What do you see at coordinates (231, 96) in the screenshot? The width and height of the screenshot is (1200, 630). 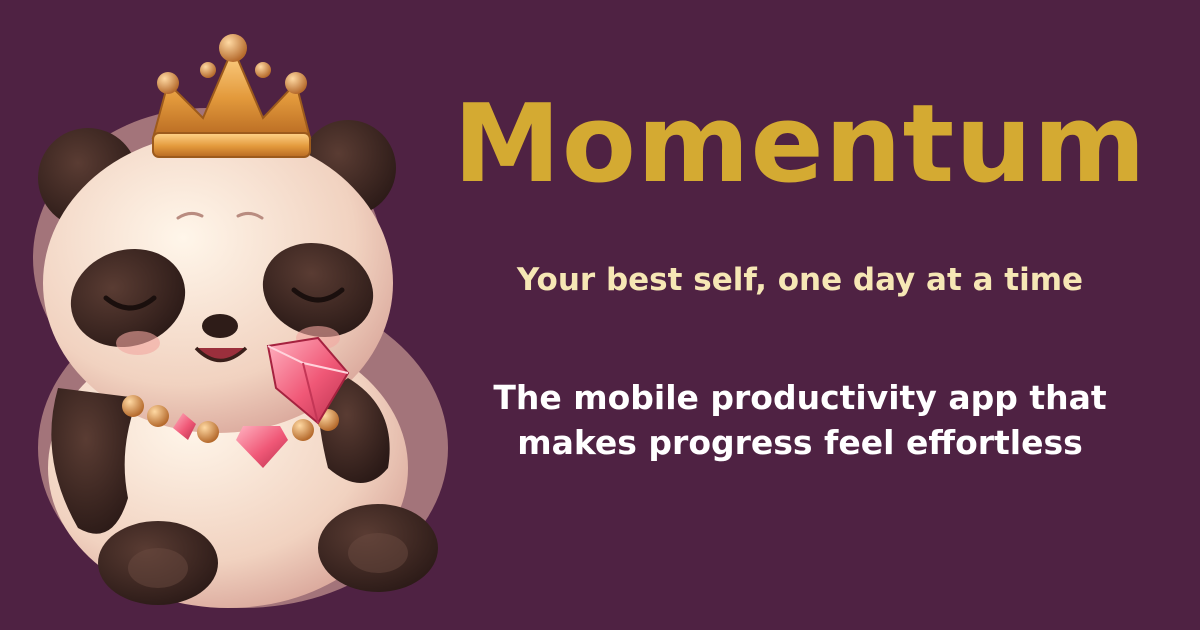 I see `crown-icon` at bounding box center [231, 96].